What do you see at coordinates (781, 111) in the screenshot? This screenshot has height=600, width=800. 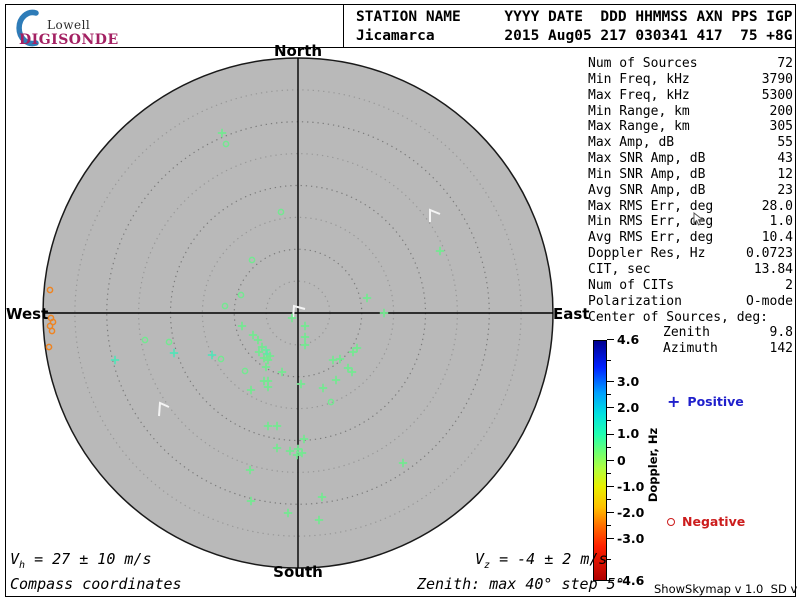 I see `stats-value: 200` at bounding box center [781, 111].